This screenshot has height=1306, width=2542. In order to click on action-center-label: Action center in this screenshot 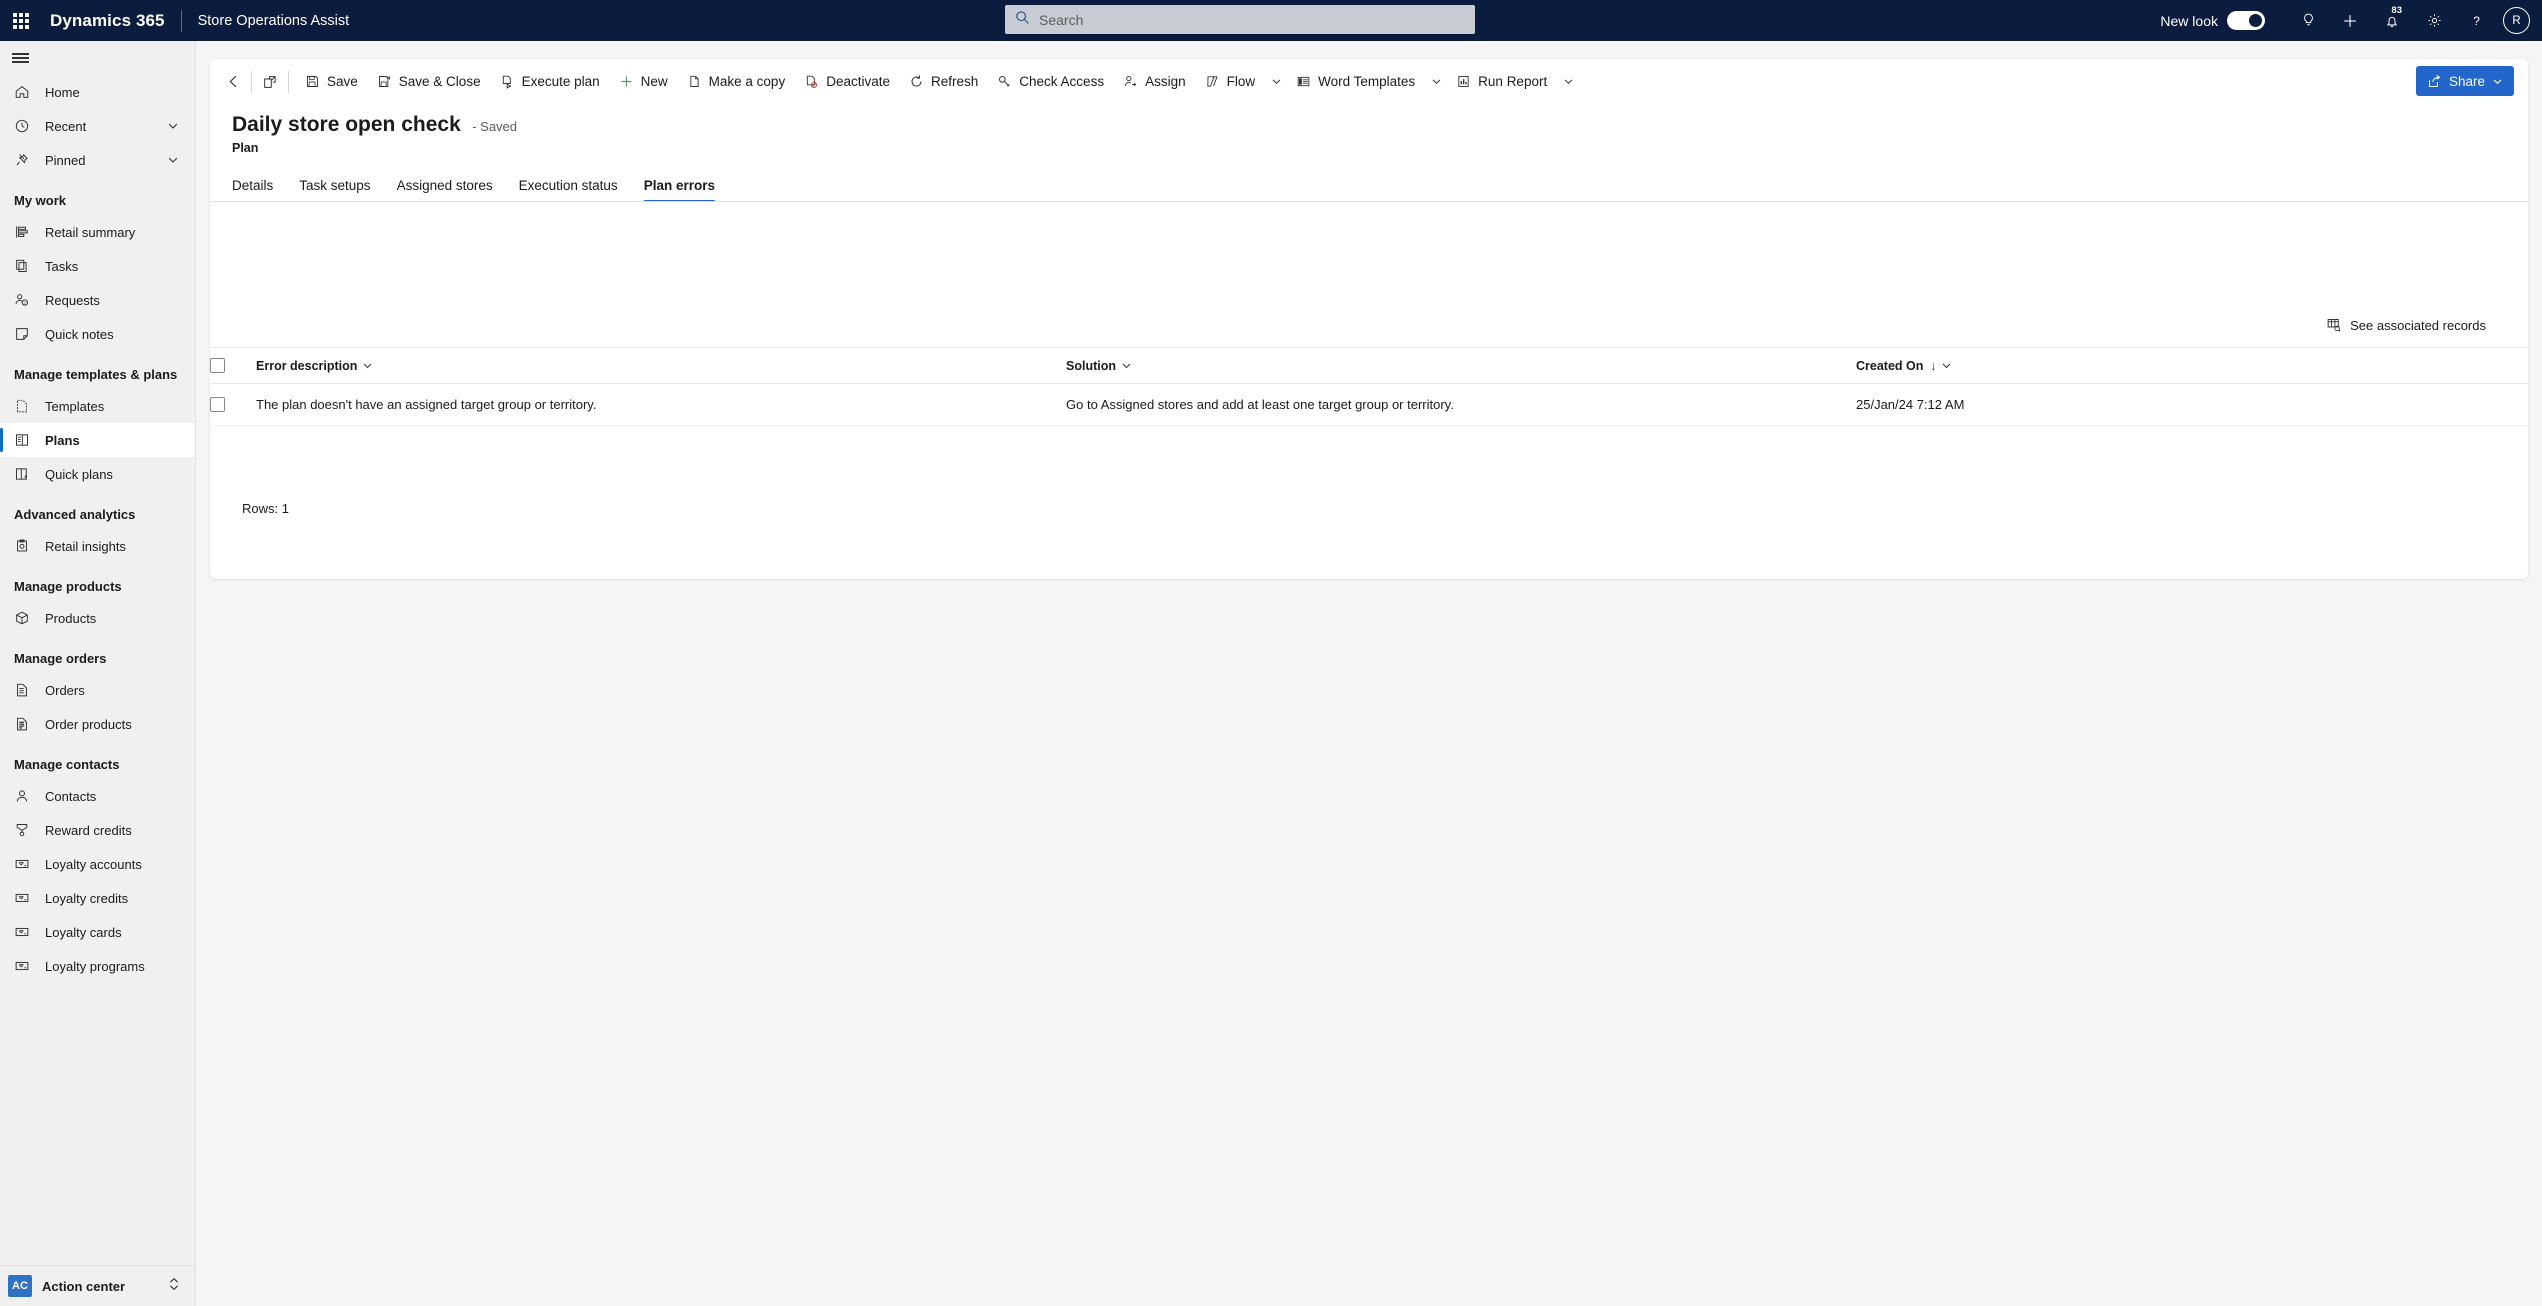, I will do `click(84, 1286)`.